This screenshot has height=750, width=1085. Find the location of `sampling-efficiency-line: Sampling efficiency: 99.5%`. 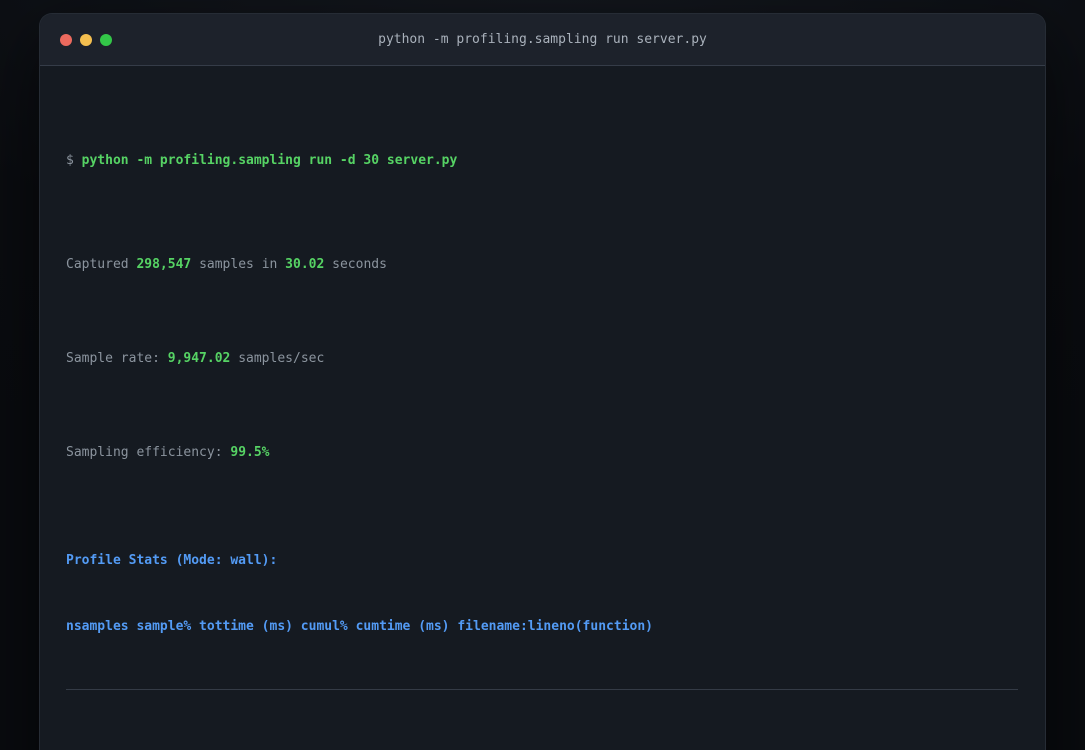

sampling-efficiency-line: Sampling efficiency: 99.5% is located at coordinates (542, 453).